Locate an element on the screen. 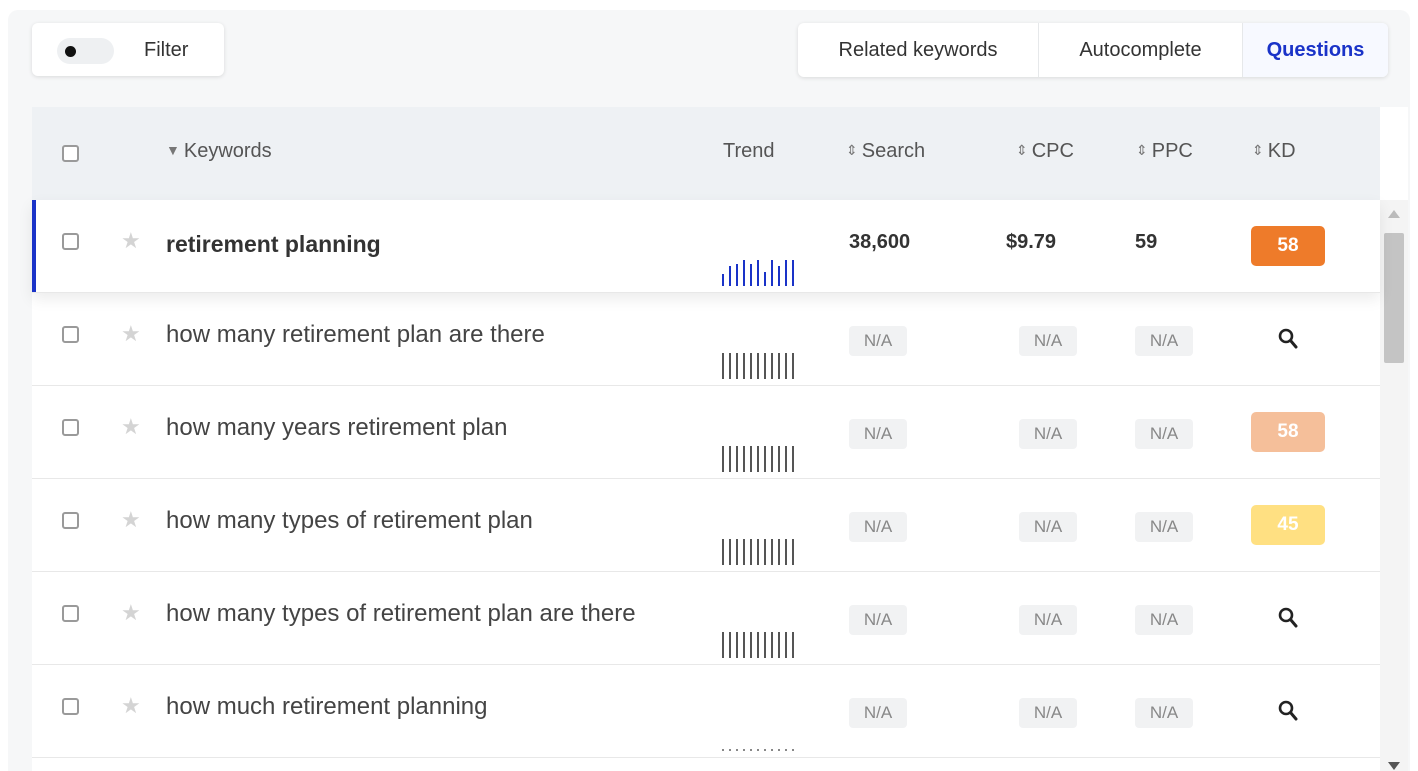 The width and height of the screenshot is (1418, 771). active-row-indicator is located at coordinates (34, 246).